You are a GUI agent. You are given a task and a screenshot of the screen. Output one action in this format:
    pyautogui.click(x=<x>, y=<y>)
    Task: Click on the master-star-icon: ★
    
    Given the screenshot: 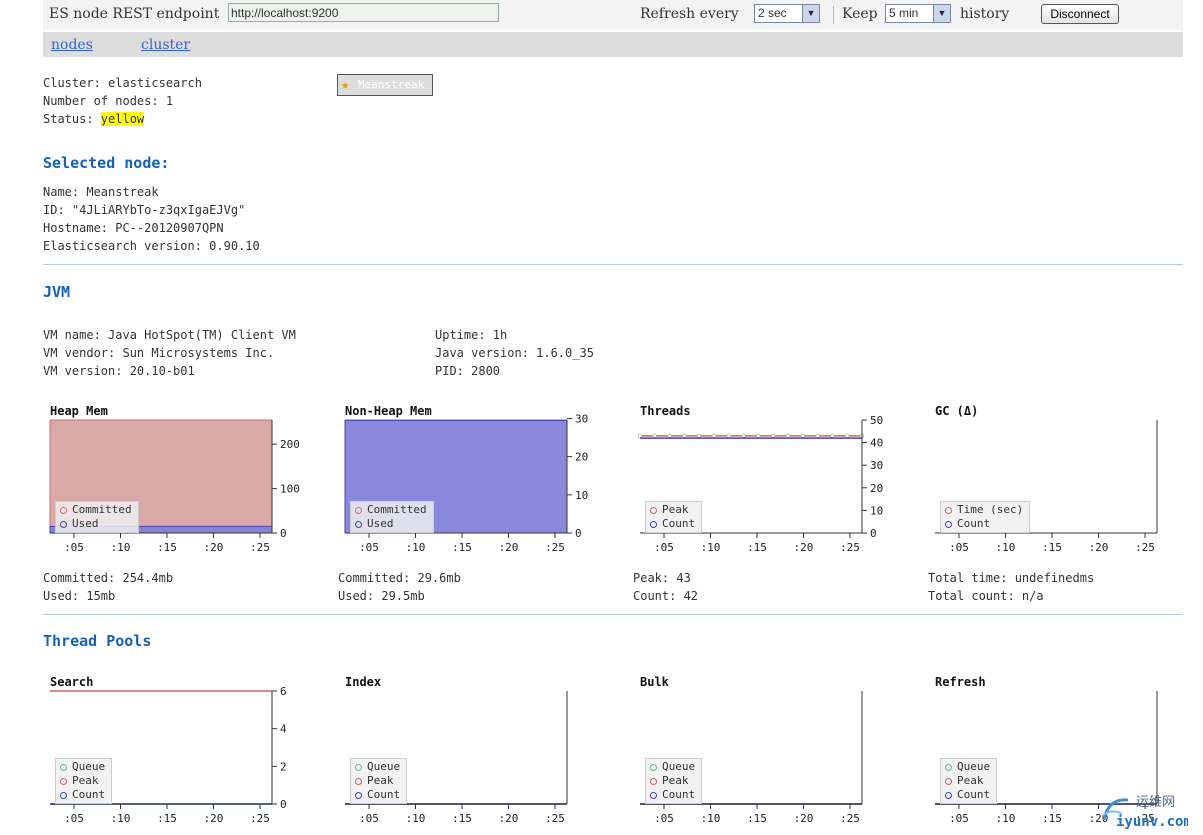 What is the action you would take?
    pyautogui.click(x=345, y=85)
    